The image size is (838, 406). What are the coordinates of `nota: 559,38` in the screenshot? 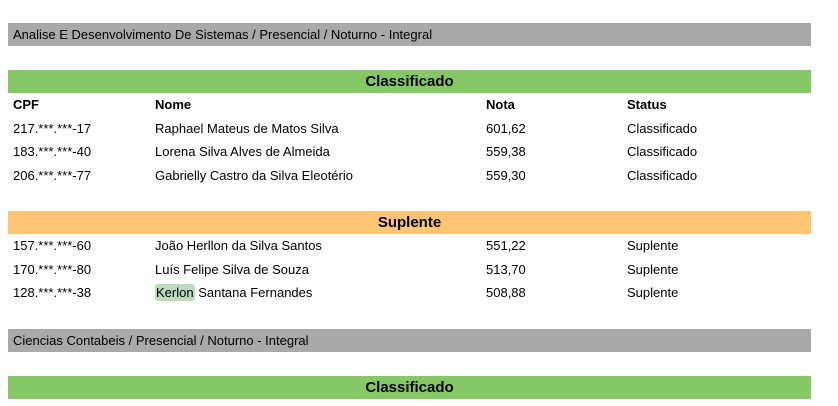 It's located at (506, 151).